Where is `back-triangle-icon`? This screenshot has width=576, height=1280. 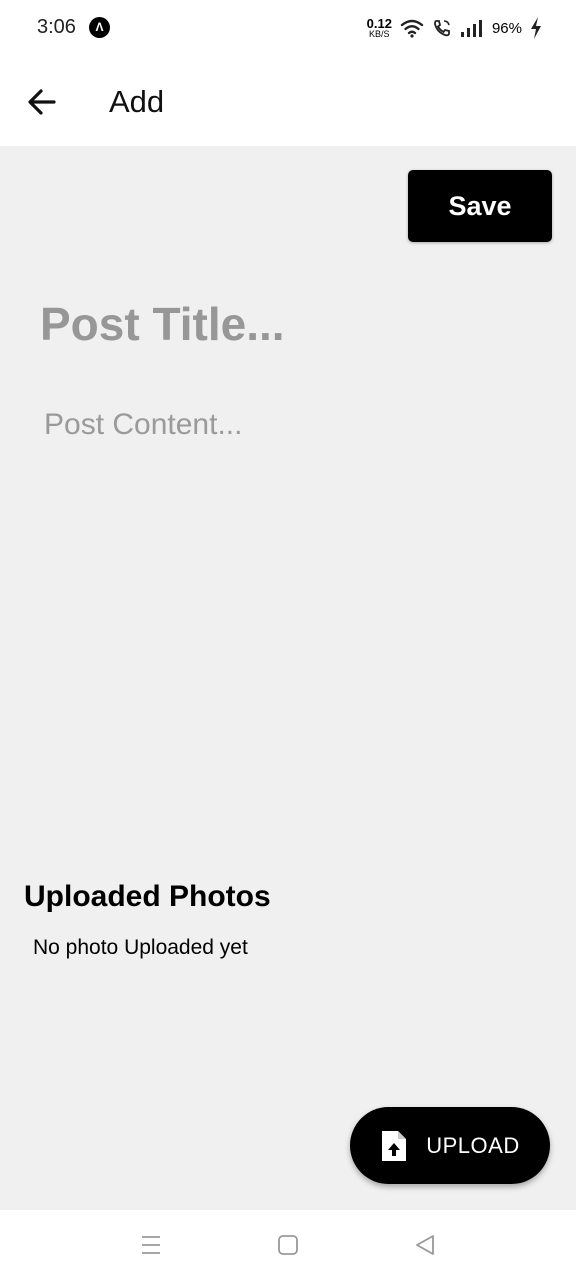 back-triangle-icon is located at coordinates (425, 1245).